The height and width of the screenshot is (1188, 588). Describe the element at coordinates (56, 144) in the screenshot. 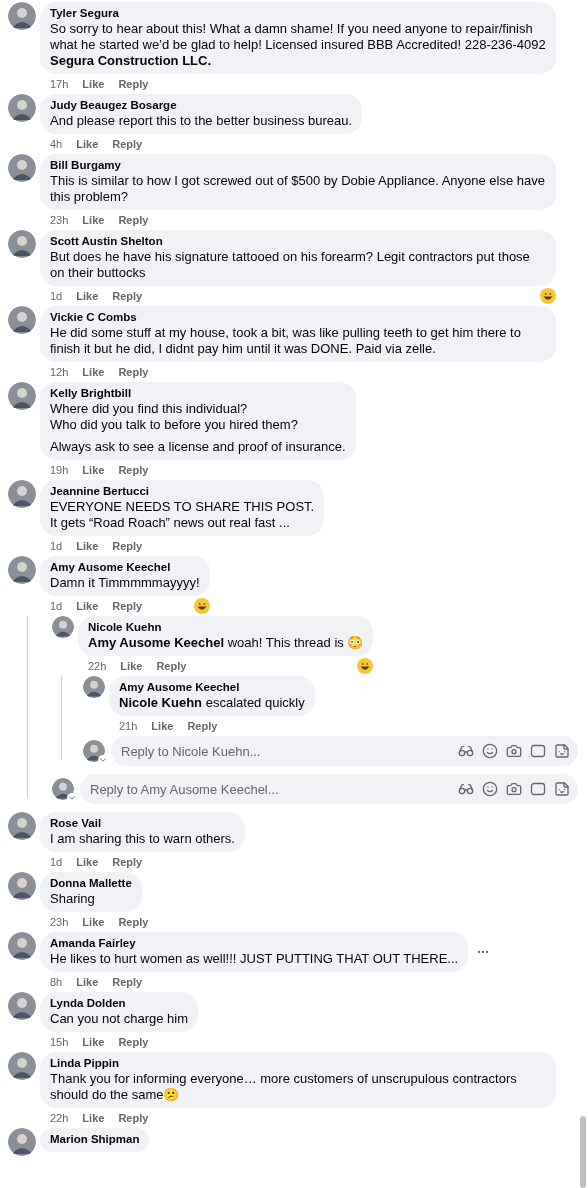

I see `comment-time: 4h` at that location.